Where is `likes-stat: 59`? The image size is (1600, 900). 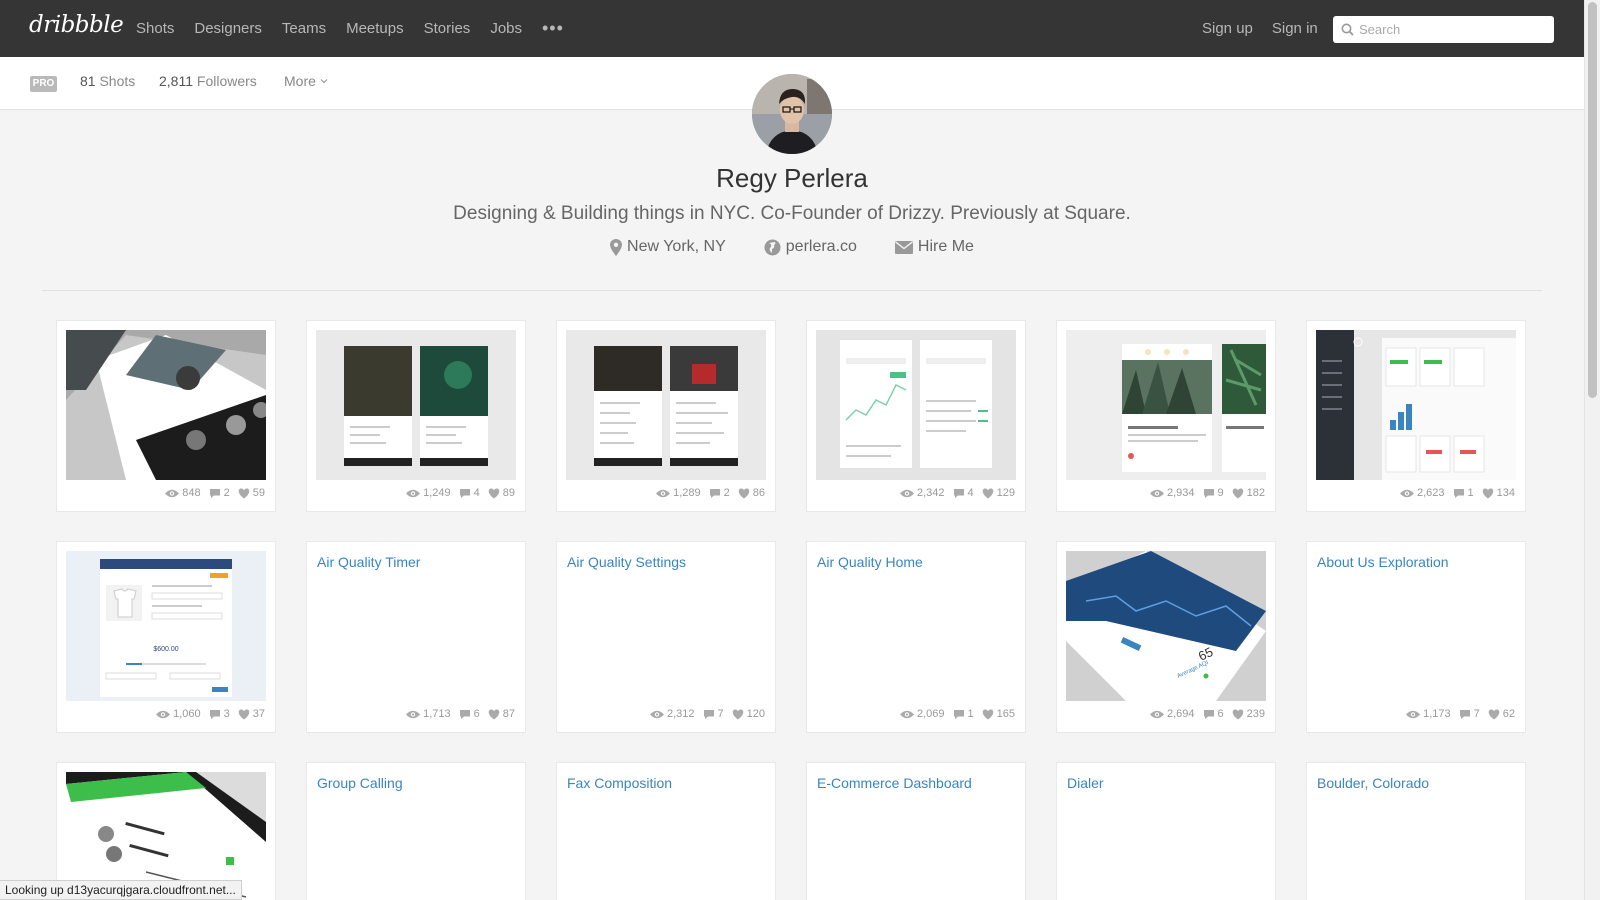 likes-stat: 59 is located at coordinates (251, 493).